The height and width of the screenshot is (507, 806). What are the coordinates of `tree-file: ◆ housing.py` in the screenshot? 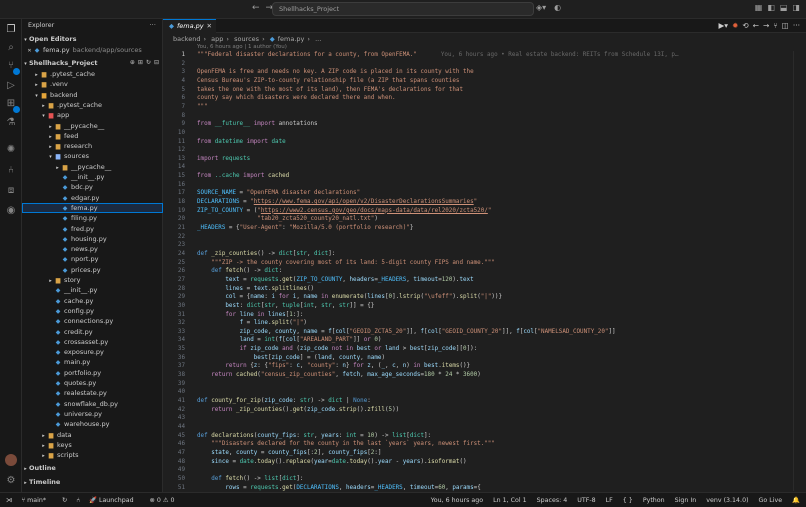 It's located at (92, 239).